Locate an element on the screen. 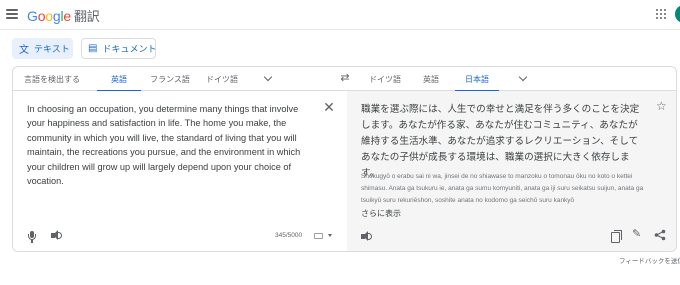 This screenshot has height=285, width=680. char-count: 345/5000 is located at coordinates (289, 235).